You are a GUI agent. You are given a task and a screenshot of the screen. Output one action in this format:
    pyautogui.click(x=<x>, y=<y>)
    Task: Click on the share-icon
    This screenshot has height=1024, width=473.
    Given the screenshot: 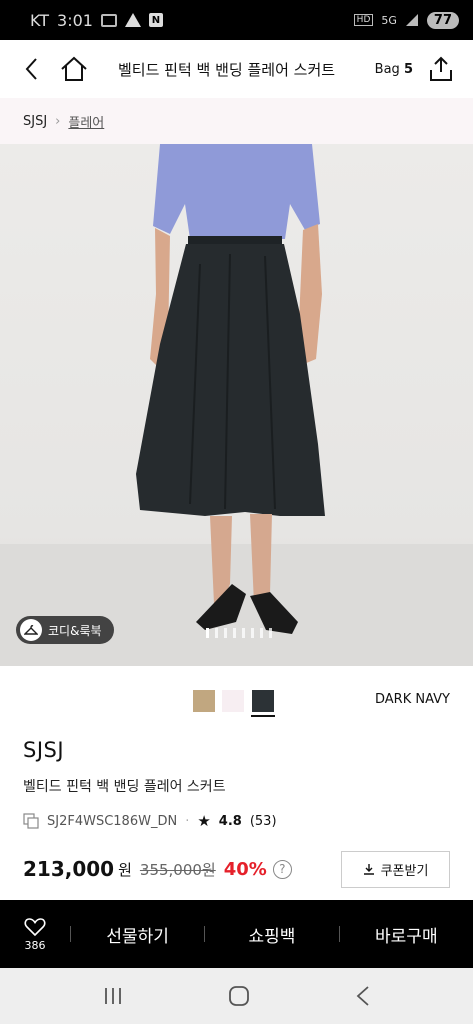 What is the action you would take?
    pyautogui.click(x=441, y=69)
    